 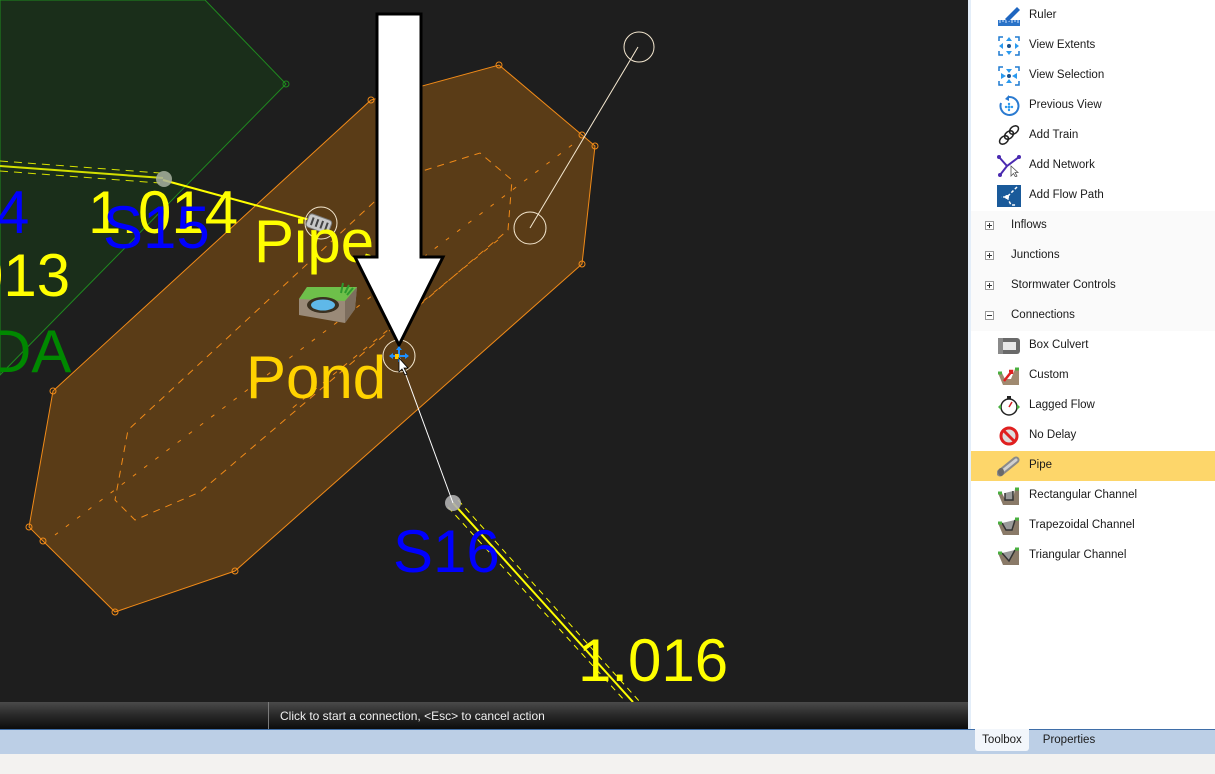 What do you see at coordinates (1009, 16) in the screenshot?
I see `ruler-icon` at bounding box center [1009, 16].